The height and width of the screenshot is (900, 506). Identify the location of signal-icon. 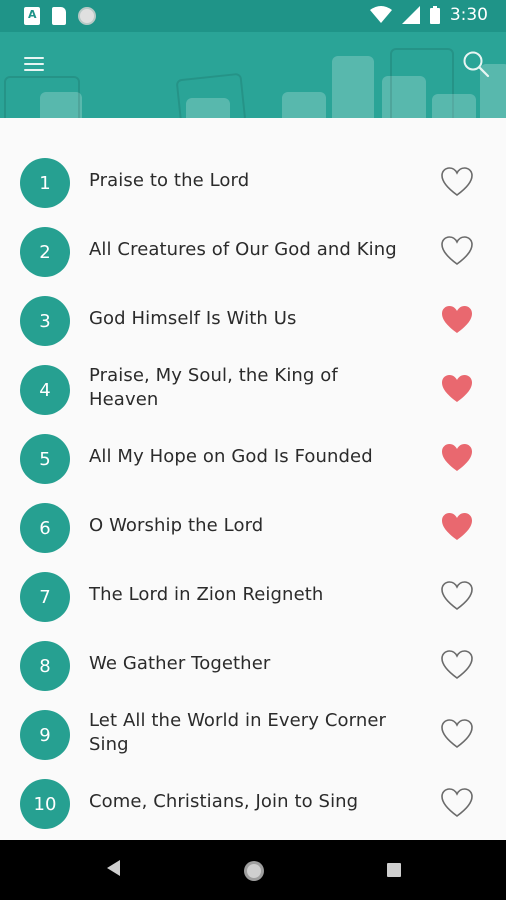
(410, 15).